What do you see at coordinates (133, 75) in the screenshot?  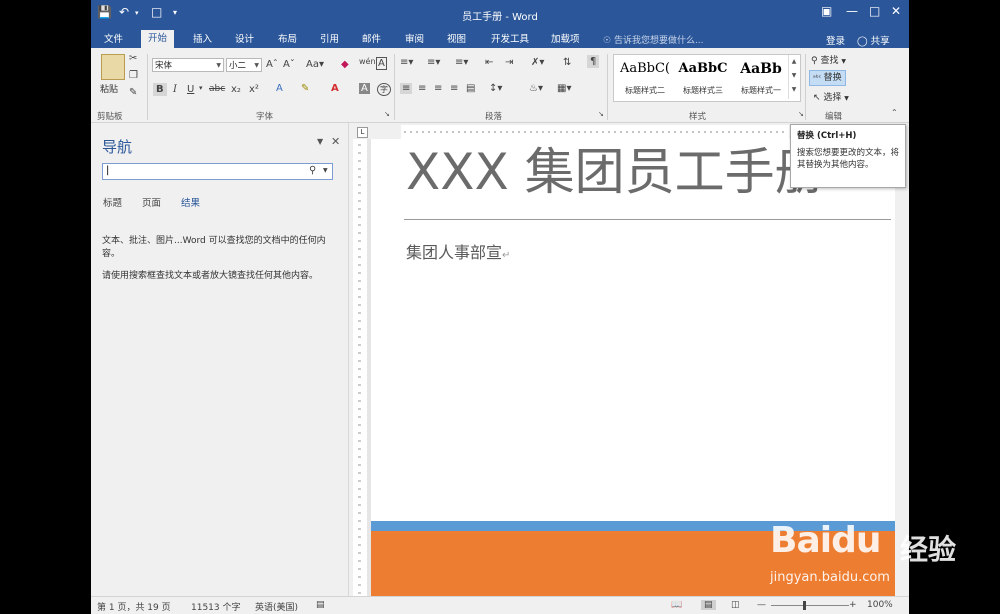 I see `copy-icon: ❐` at bounding box center [133, 75].